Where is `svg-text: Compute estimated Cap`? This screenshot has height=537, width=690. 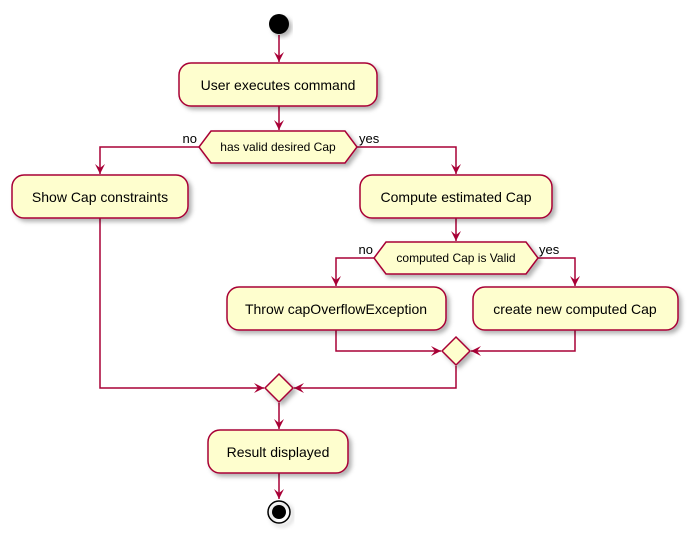 svg-text: Compute estimated Cap is located at coordinates (456, 197).